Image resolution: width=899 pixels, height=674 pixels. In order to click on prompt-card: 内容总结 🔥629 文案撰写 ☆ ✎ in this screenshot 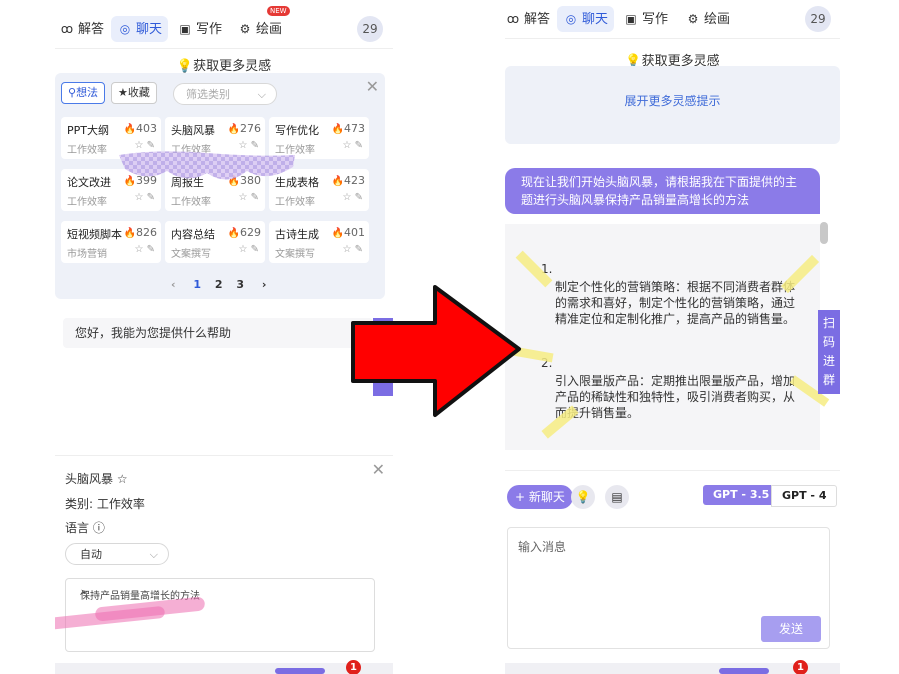, I will do `click(215, 242)`.